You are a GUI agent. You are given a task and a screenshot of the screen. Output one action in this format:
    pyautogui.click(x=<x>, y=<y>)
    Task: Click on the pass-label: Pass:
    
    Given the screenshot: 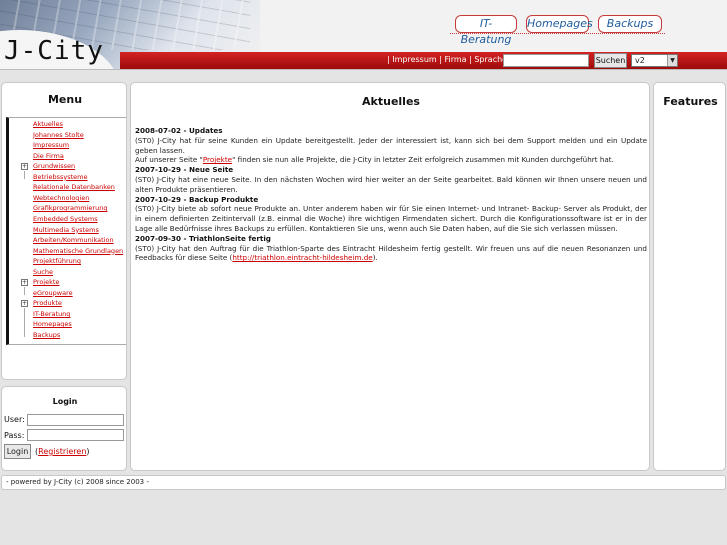 What is the action you would take?
    pyautogui.click(x=14, y=435)
    